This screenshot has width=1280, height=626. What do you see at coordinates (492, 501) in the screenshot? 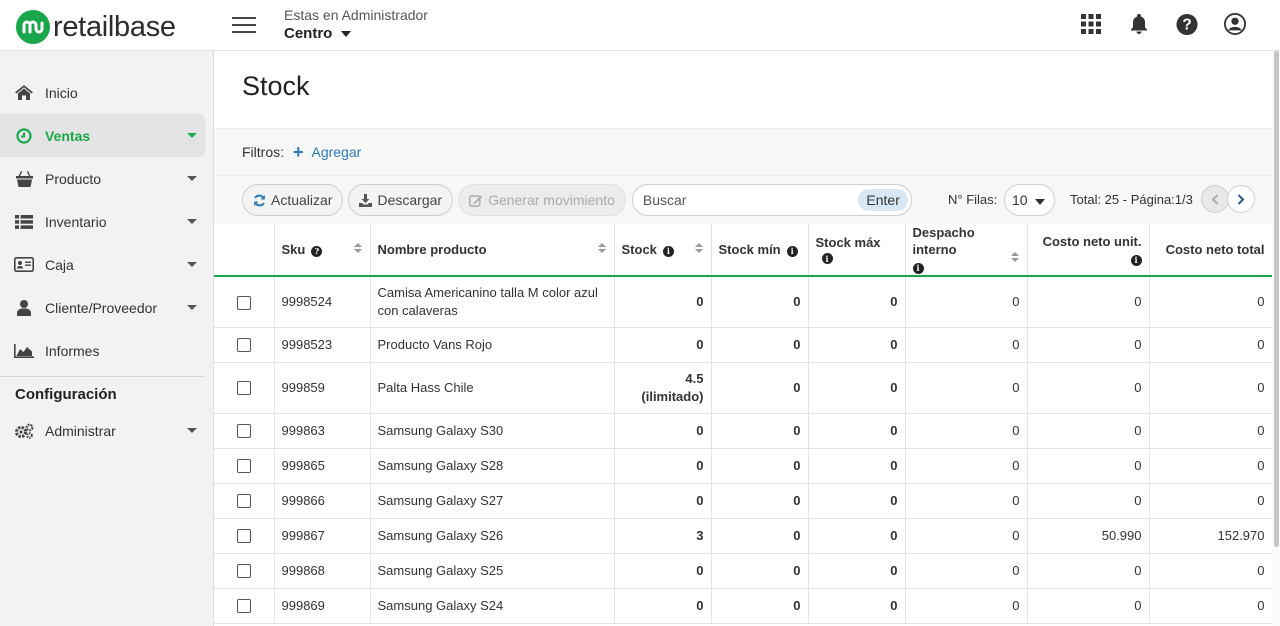
I see `product-name-cell: Samsung Galaxy S27` at bounding box center [492, 501].